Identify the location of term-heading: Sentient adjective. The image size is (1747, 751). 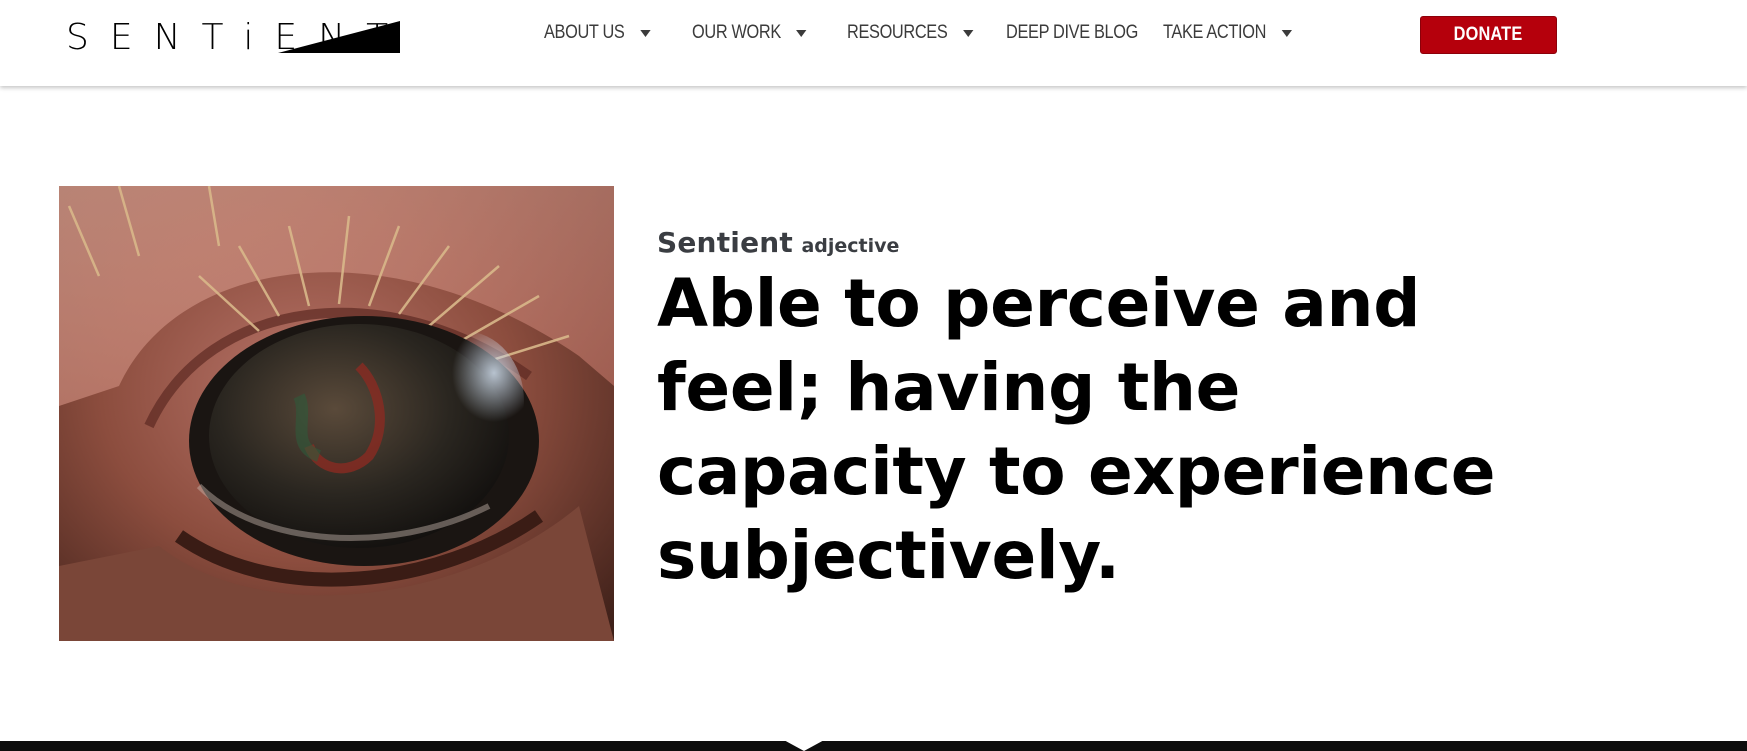
(778, 242).